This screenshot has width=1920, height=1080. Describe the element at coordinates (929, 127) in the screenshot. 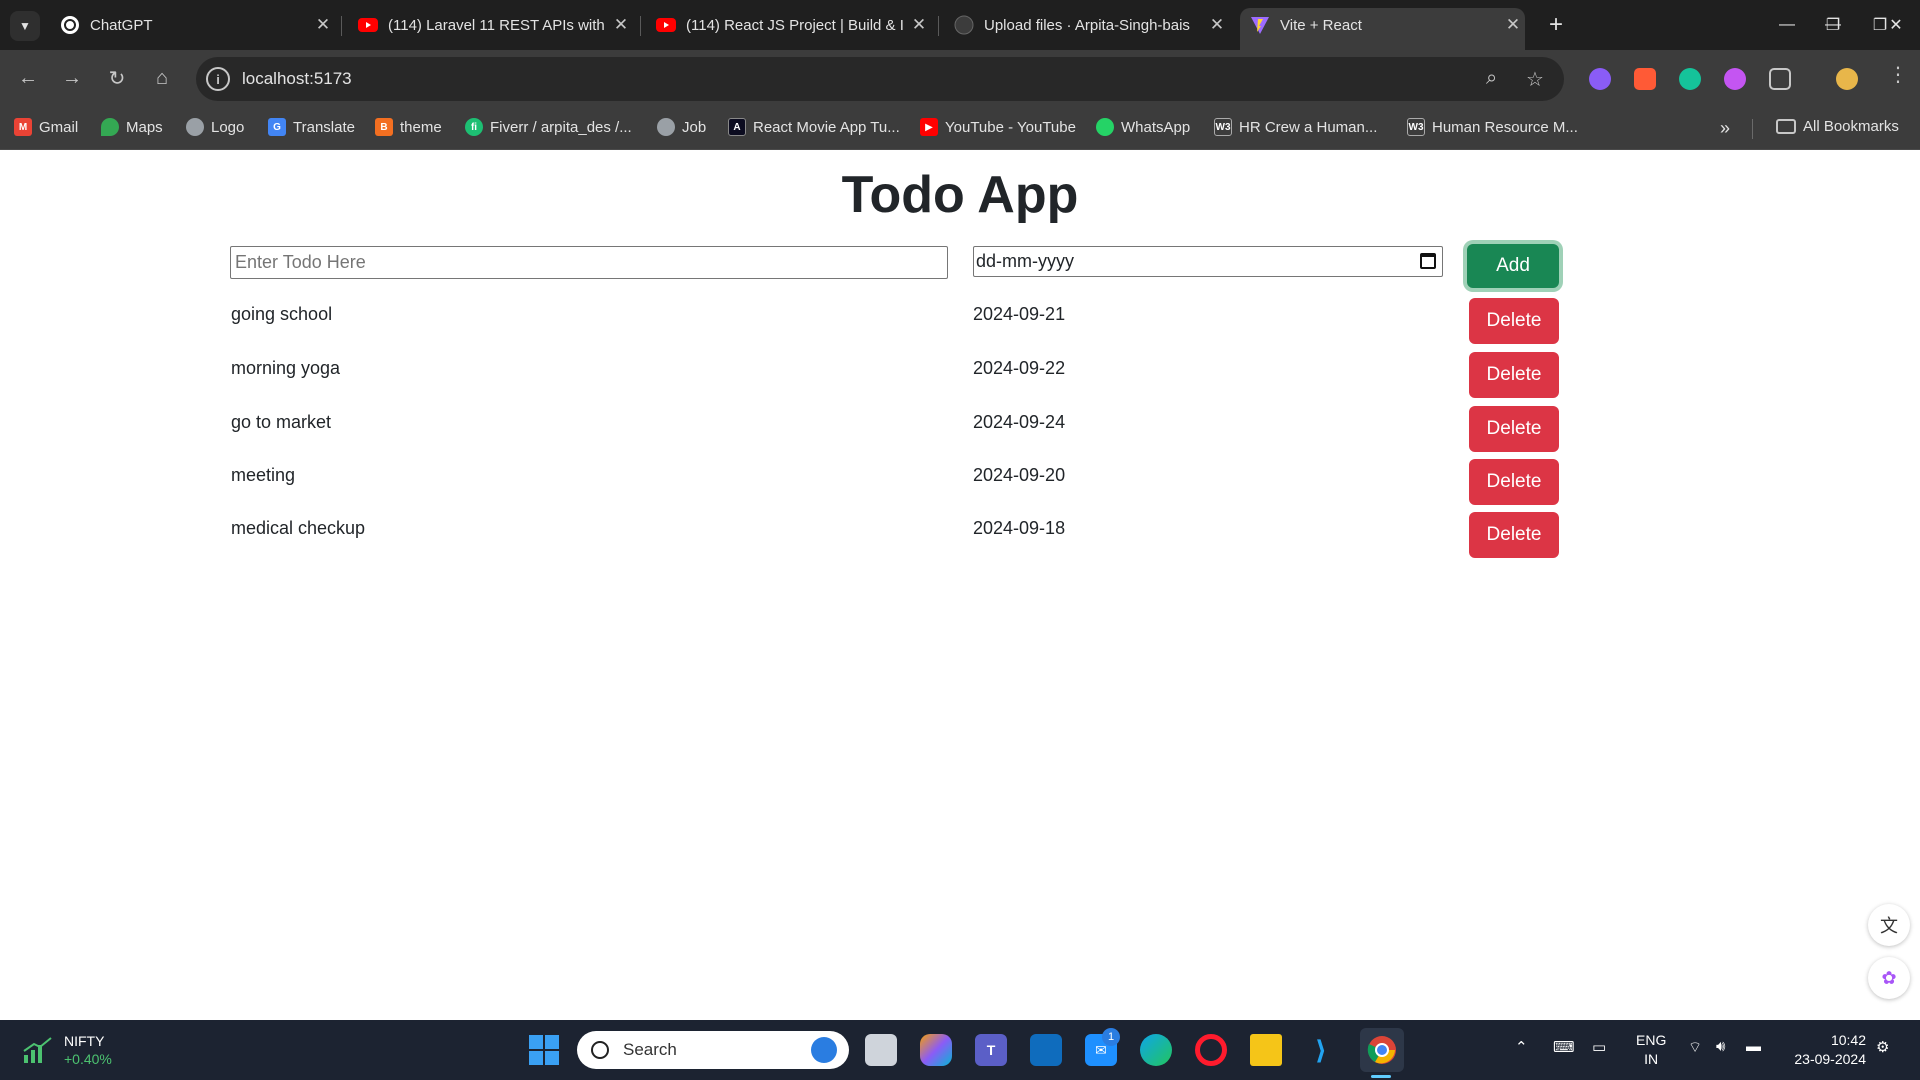

I see `youtube-icon: ▶` at that location.